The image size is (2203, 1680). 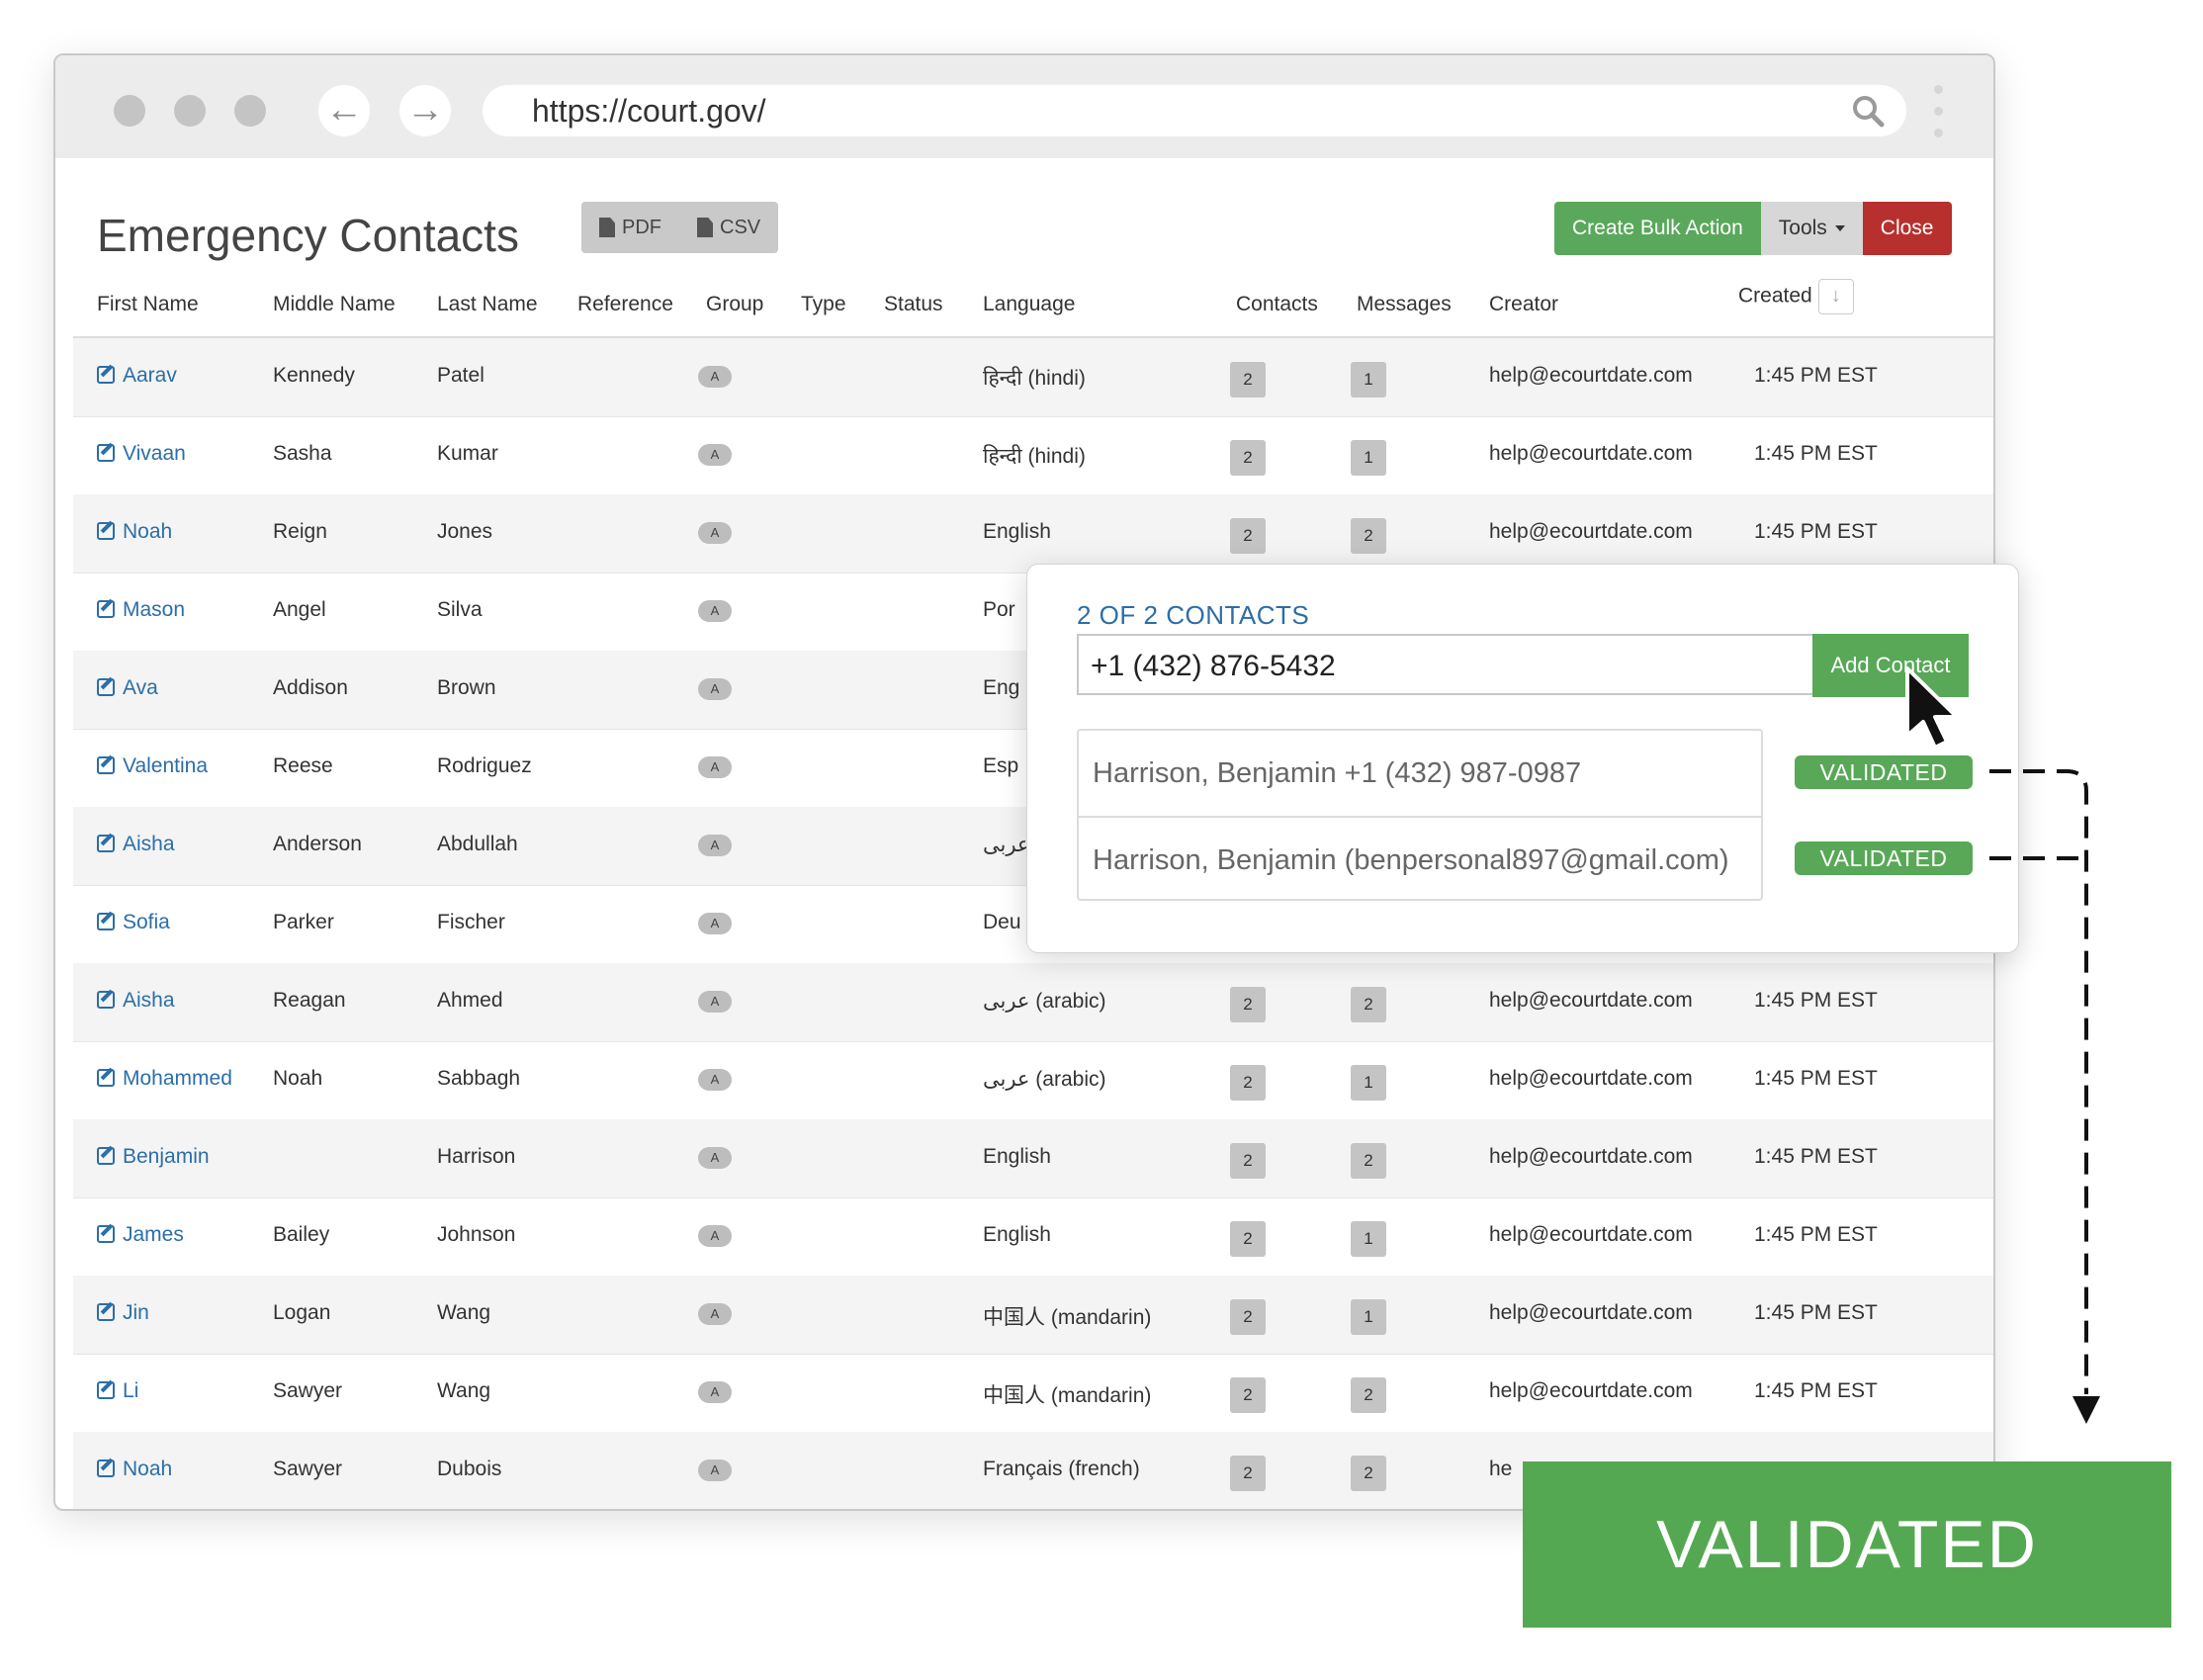 What do you see at coordinates (1932, 708) in the screenshot?
I see `mouse-pointer-icon` at bounding box center [1932, 708].